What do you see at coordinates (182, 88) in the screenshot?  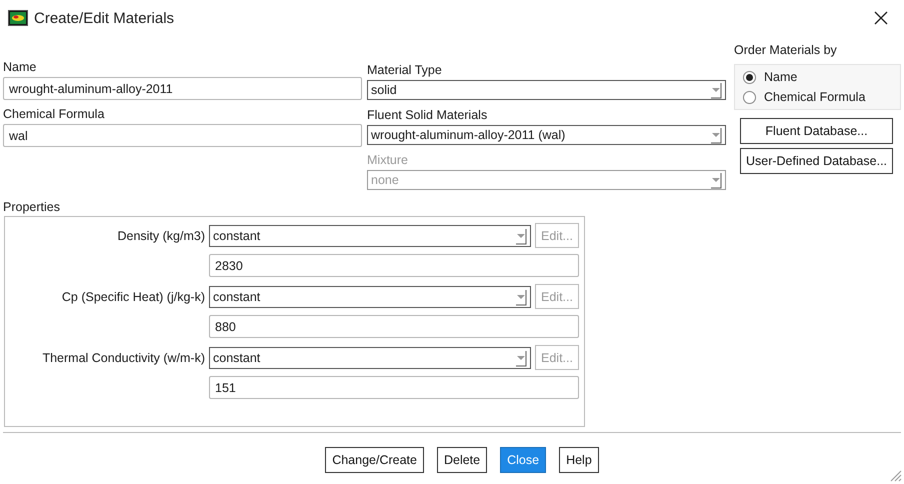 I see `name-field: wrought-aluminum-alloy-2011` at bounding box center [182, 88].